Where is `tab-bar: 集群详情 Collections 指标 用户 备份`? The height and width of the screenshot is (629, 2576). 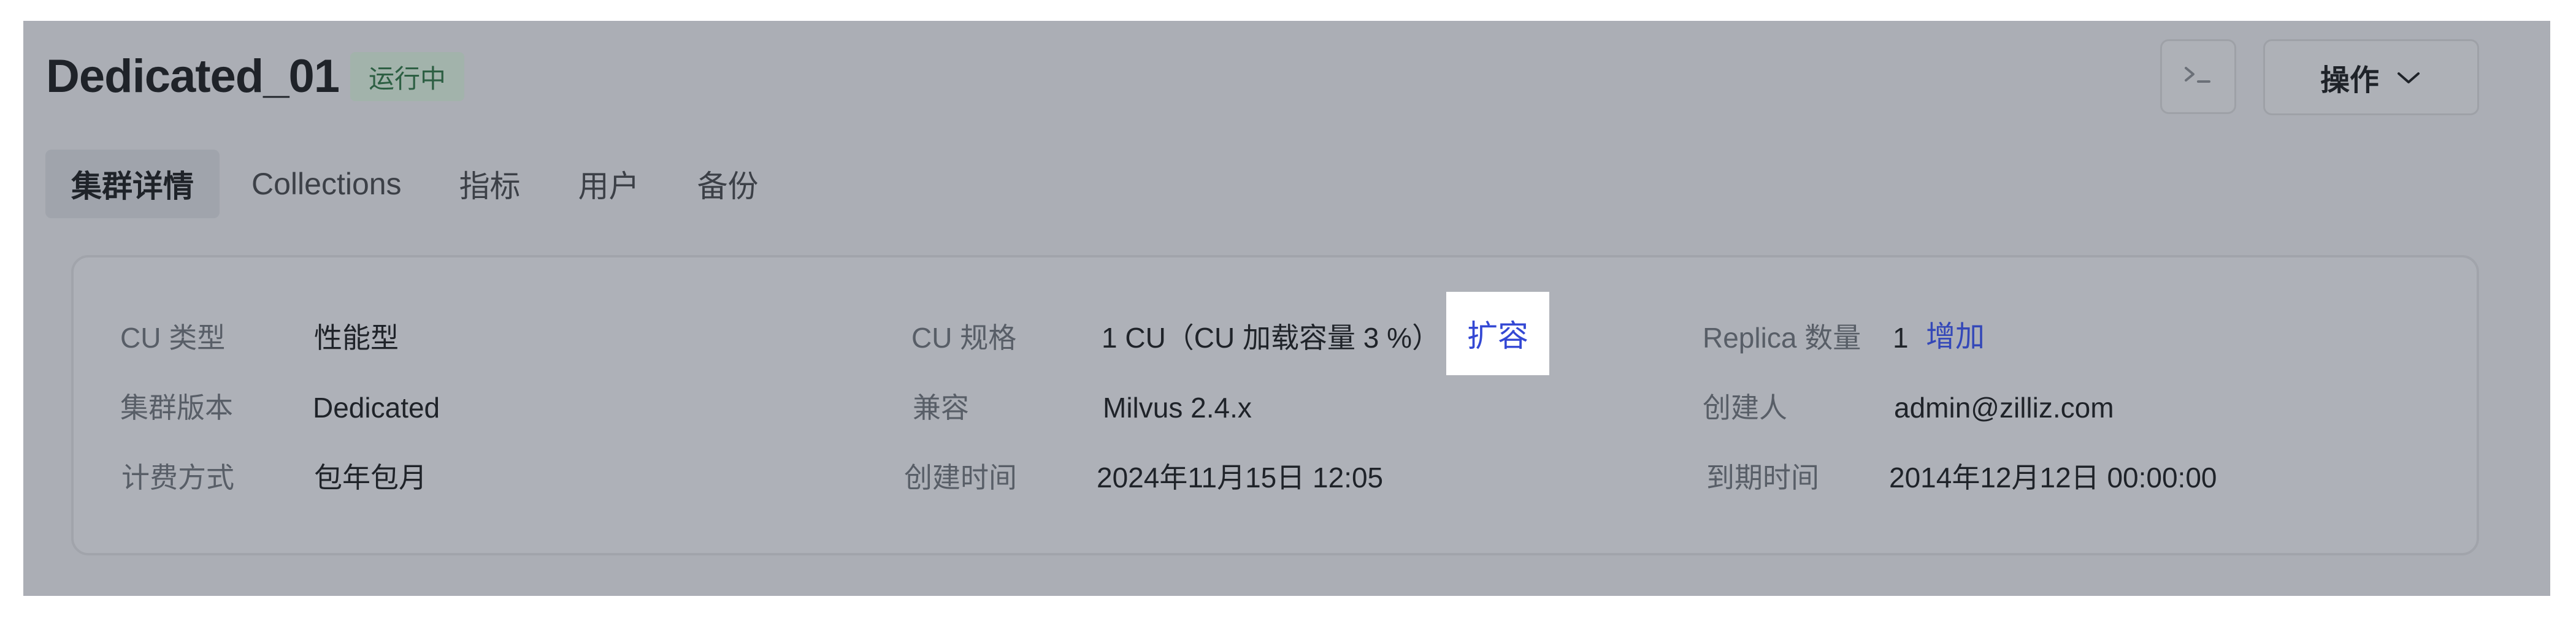 tab-bar: 集群详情 Collections 指标 用户 备份 is located at coordinates (418, 184).